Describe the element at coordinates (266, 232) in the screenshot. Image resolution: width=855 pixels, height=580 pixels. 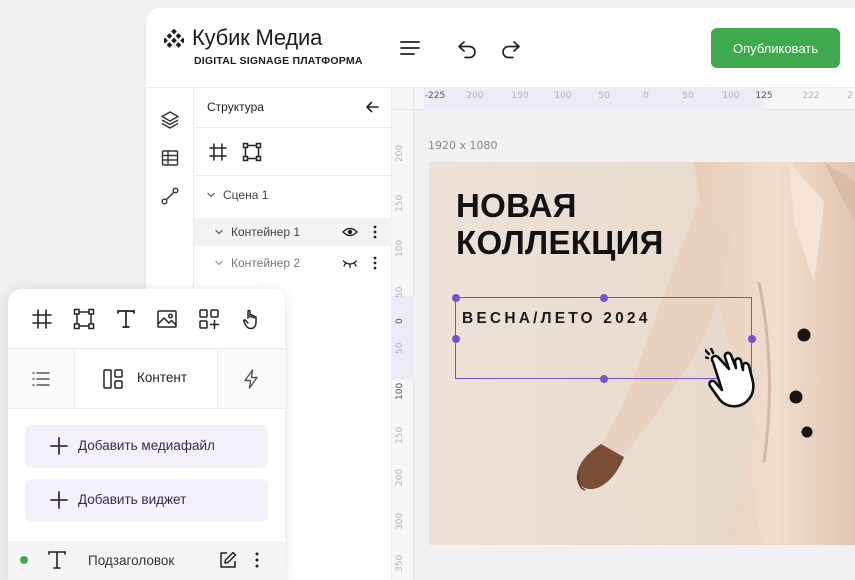
I see `tree-label: Контейнер 1` at that location.